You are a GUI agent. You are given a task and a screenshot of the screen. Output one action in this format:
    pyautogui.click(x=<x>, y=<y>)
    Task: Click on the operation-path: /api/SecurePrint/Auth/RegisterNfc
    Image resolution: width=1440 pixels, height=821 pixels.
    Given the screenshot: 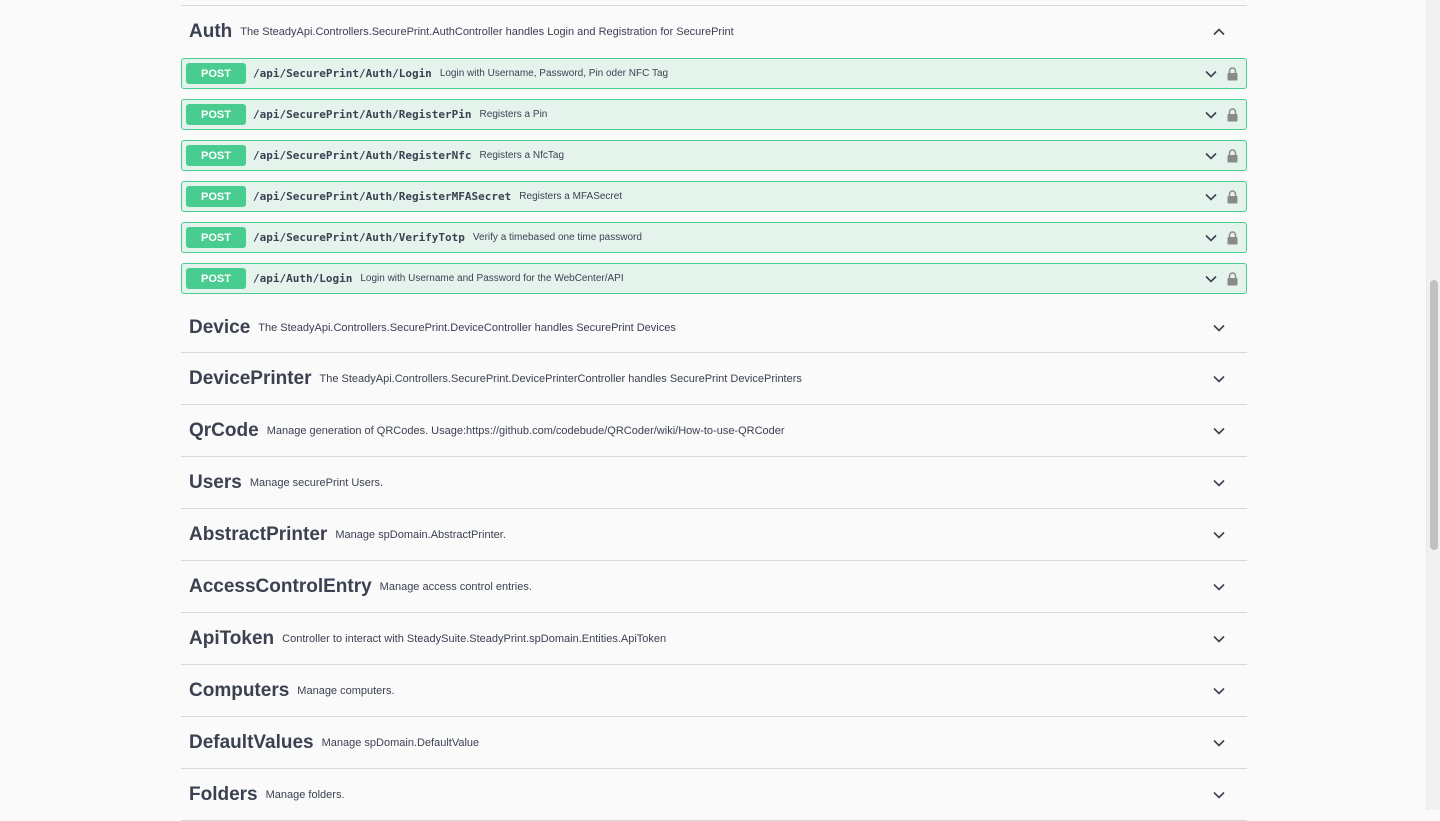 What is the action you would take?
    pyautogui.click(x=362, y=155)
    